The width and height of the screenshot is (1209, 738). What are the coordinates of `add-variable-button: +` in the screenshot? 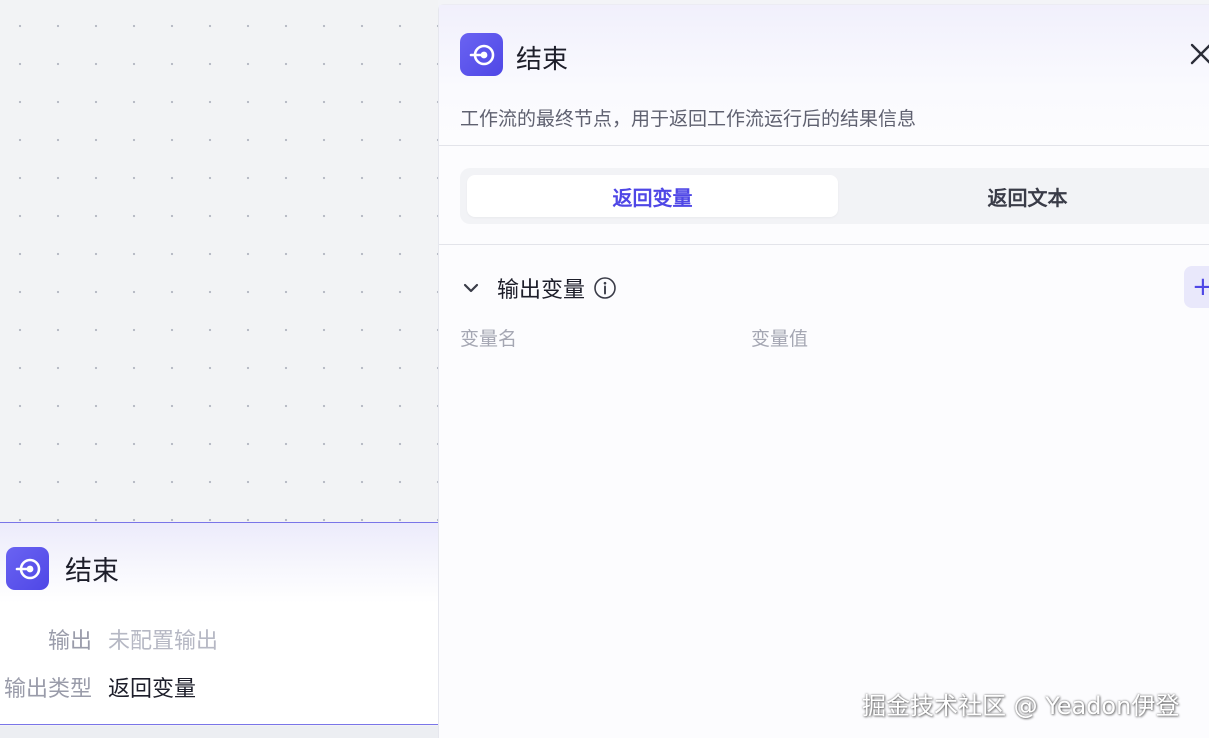 It's located at (1196, 287).